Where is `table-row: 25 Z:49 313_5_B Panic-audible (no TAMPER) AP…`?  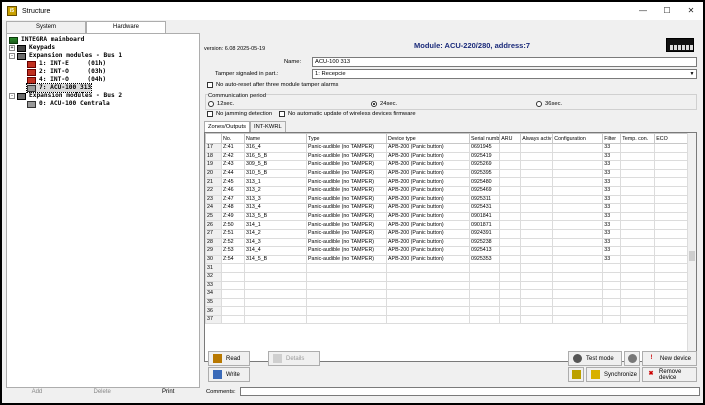 table-row: 25 Z:49 313_5_B Panic-audible (no TAMPER) AP… is located at coordinates (448, 216).